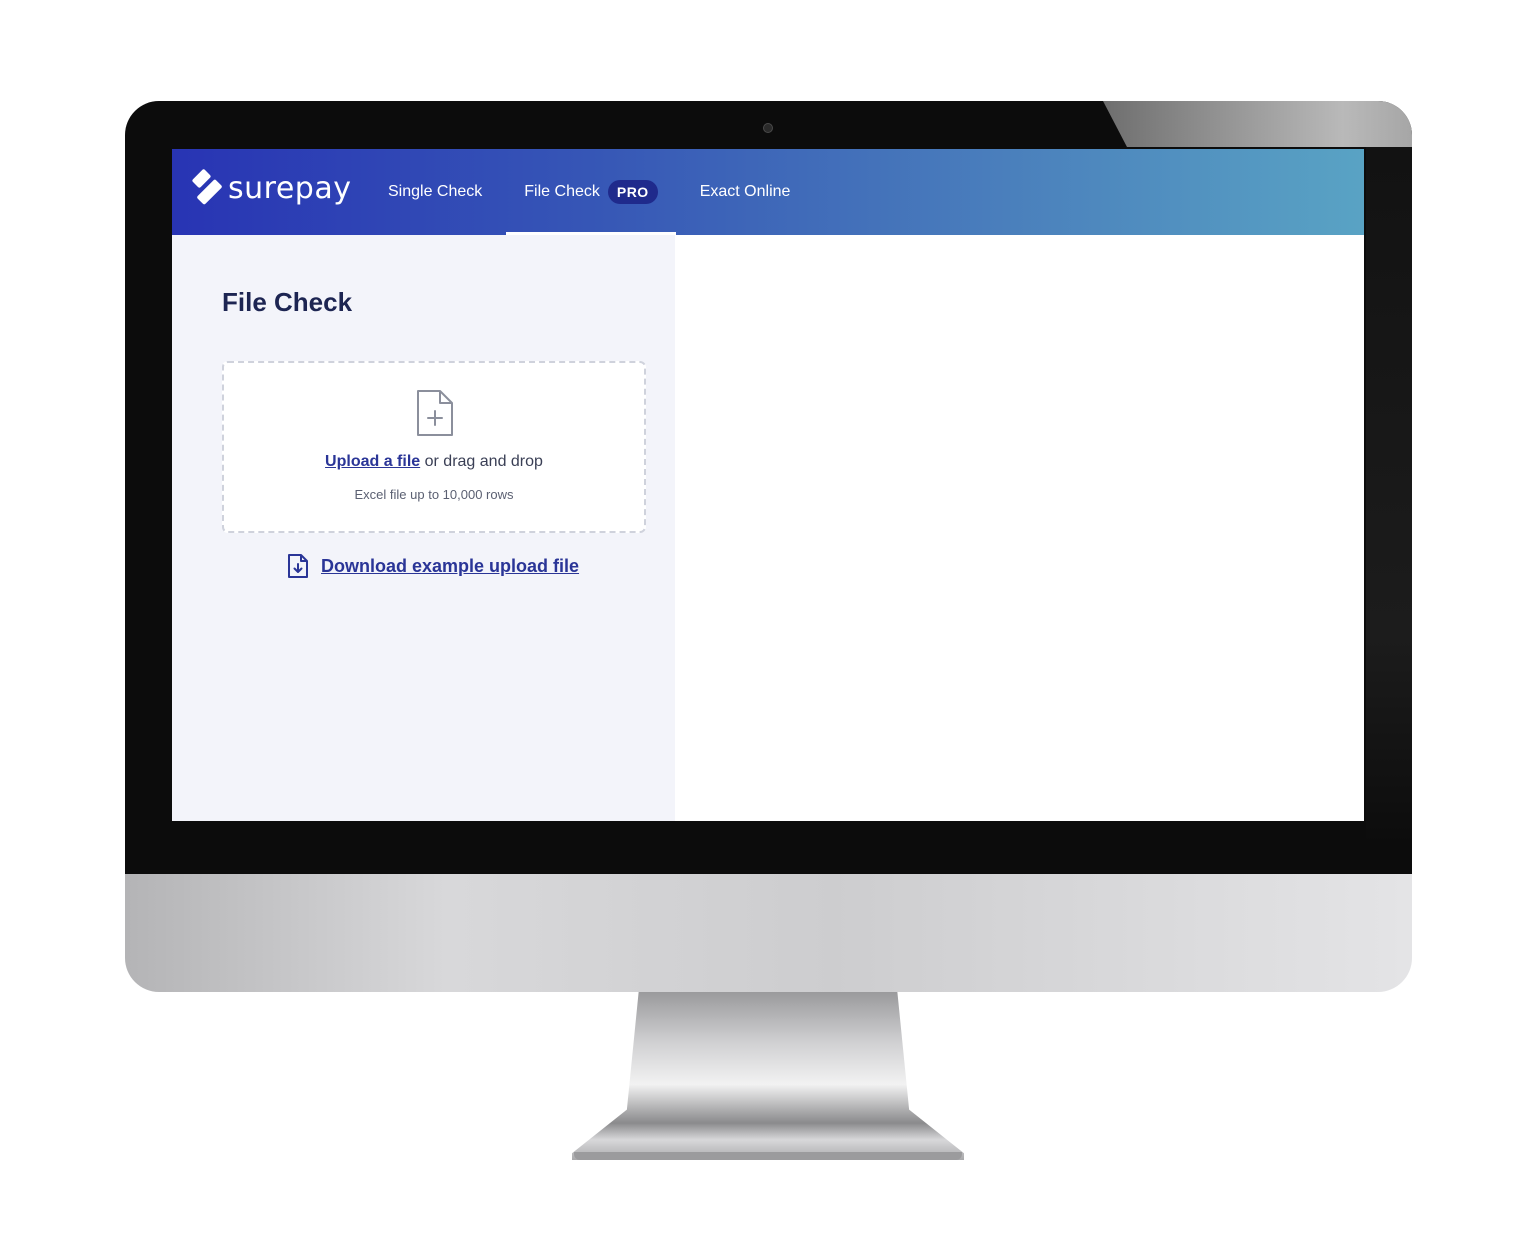  I want to click on camera-icon, so click(768, 128).